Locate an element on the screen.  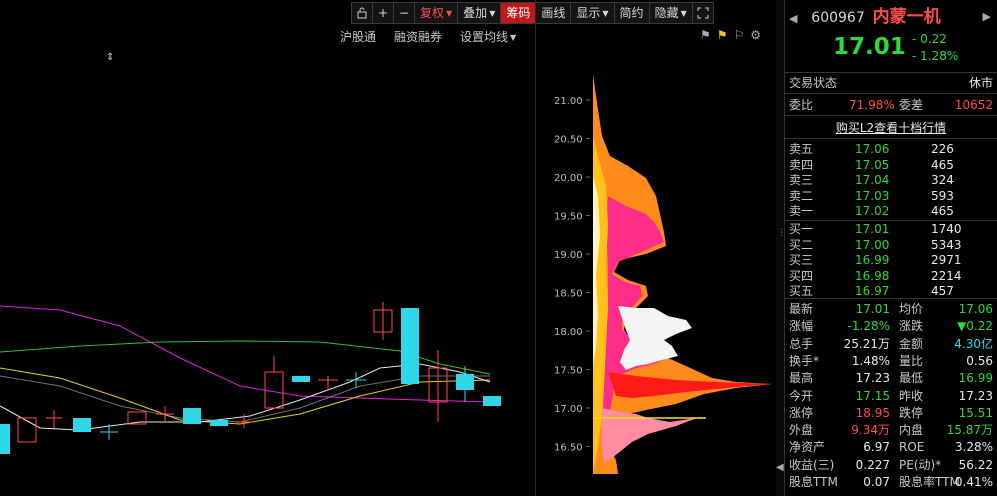
stat-value: 9.34万 is located at coordinates (870, 430).